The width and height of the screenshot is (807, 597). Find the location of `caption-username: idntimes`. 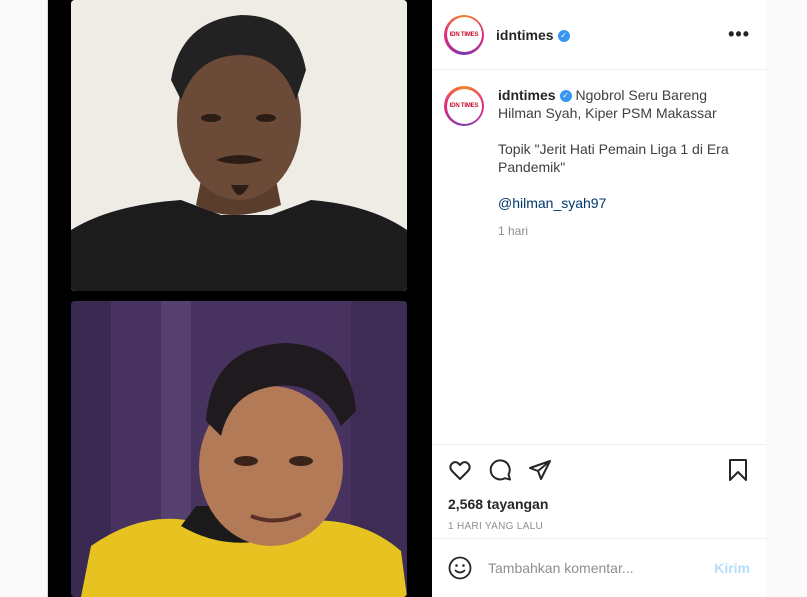

caption-username: idntimes is located at coordinates (527, 95).